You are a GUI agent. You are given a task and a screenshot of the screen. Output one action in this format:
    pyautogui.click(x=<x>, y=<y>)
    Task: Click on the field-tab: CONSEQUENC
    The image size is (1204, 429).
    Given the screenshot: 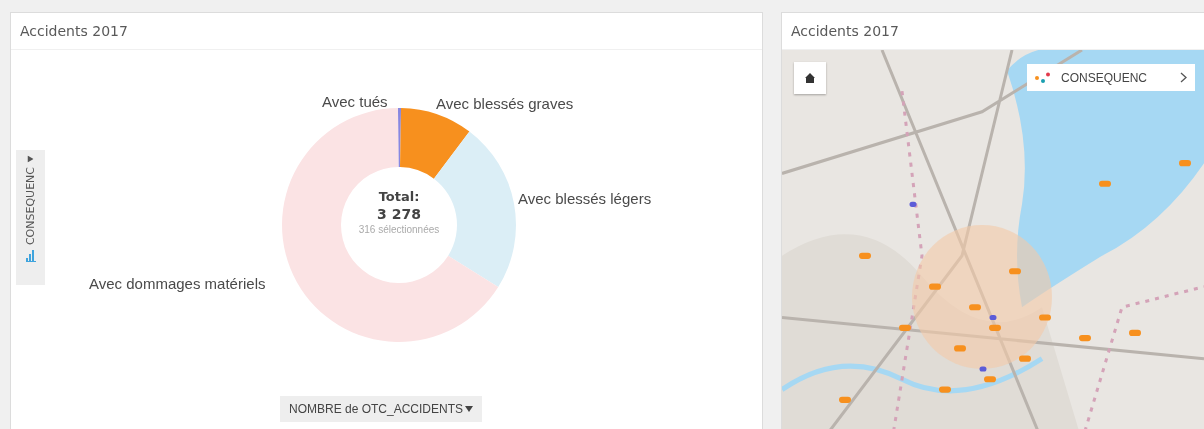 What is the action you would take?
    pyautogui.click(x=30, y=217)
    